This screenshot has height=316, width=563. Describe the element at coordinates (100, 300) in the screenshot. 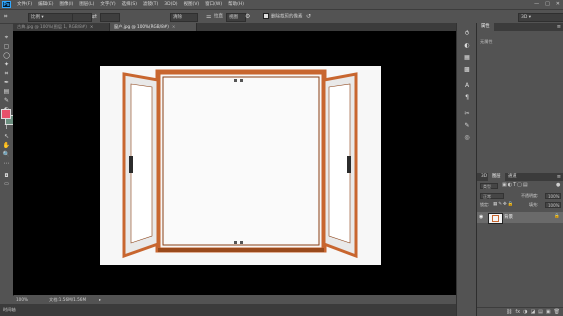

I see `status-arrow-icon: ▸` at that location.